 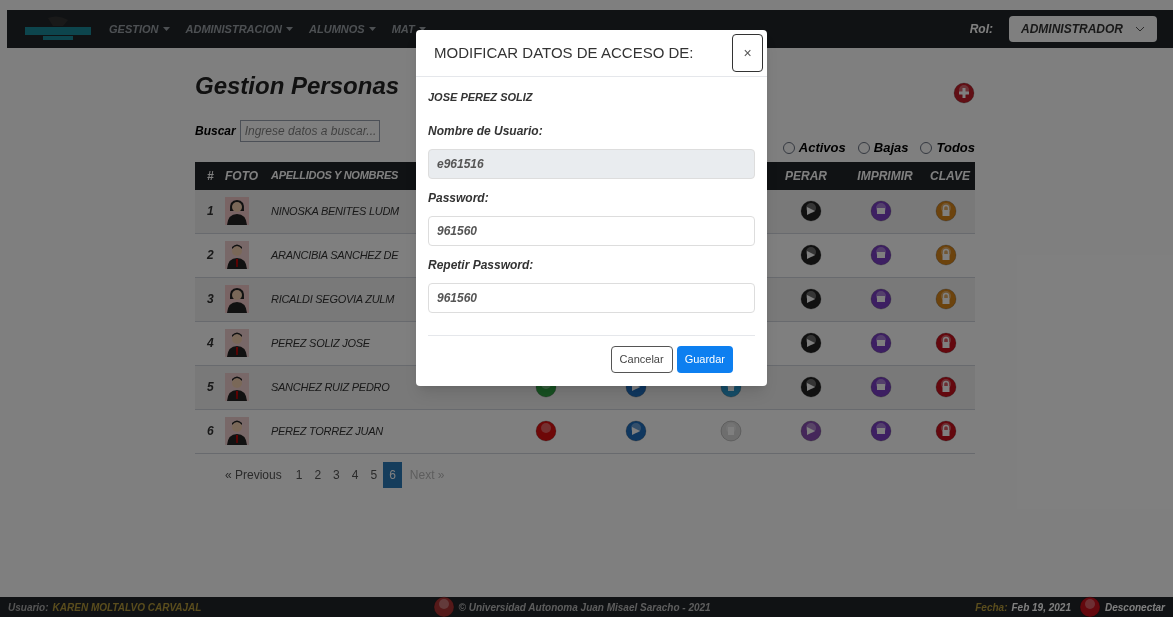 What do you see at coordinates (127, 607) in the screenshot?
I see `user-name: KAREN MOLTALVO CARVAJAL` at bounding box center [127, 607].